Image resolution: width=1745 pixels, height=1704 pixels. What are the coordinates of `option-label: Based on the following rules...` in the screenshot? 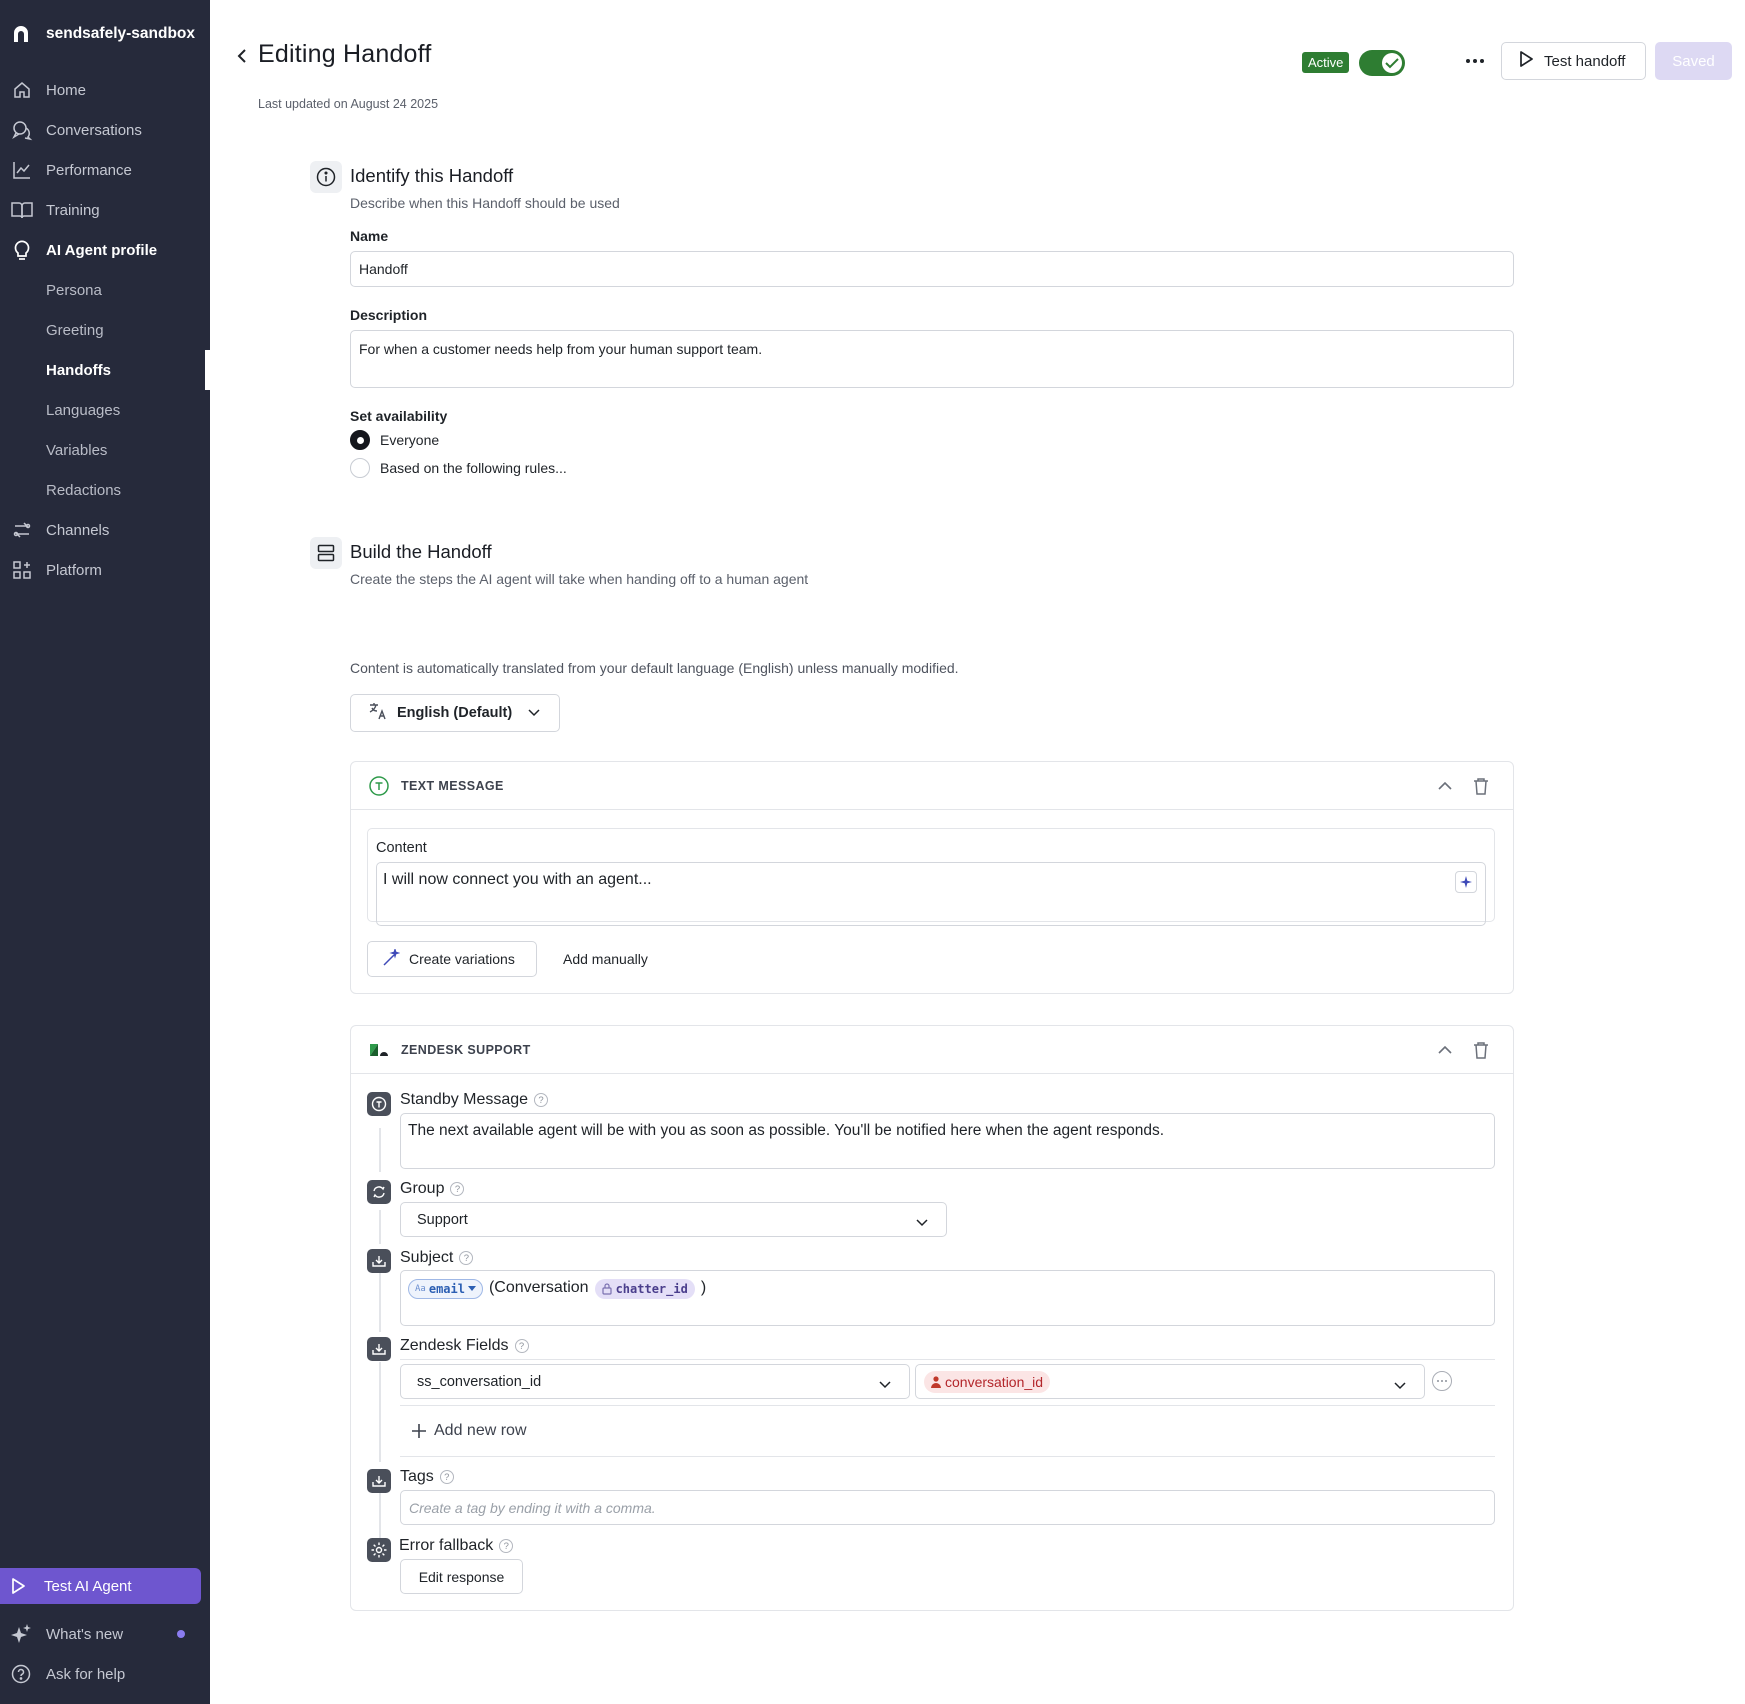 It's located at (473, 468).